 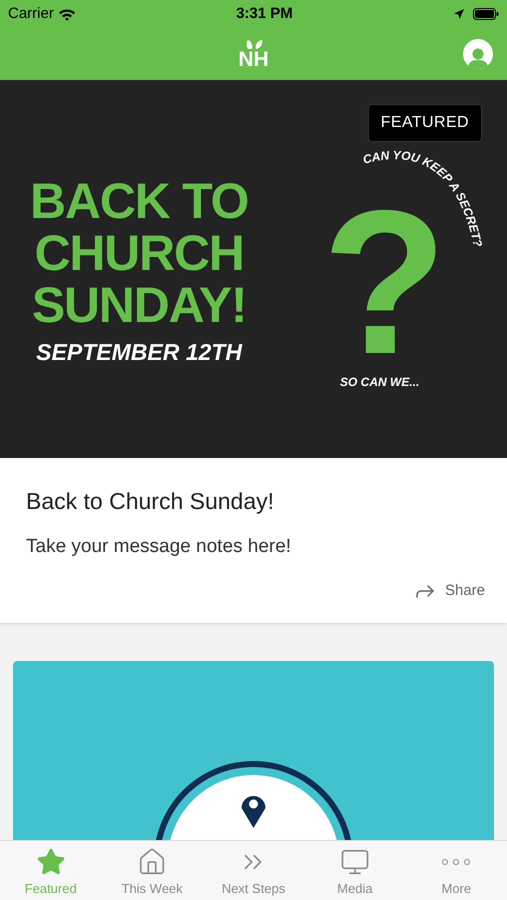 I want to click on star-icon, so click(x=51, y=861).